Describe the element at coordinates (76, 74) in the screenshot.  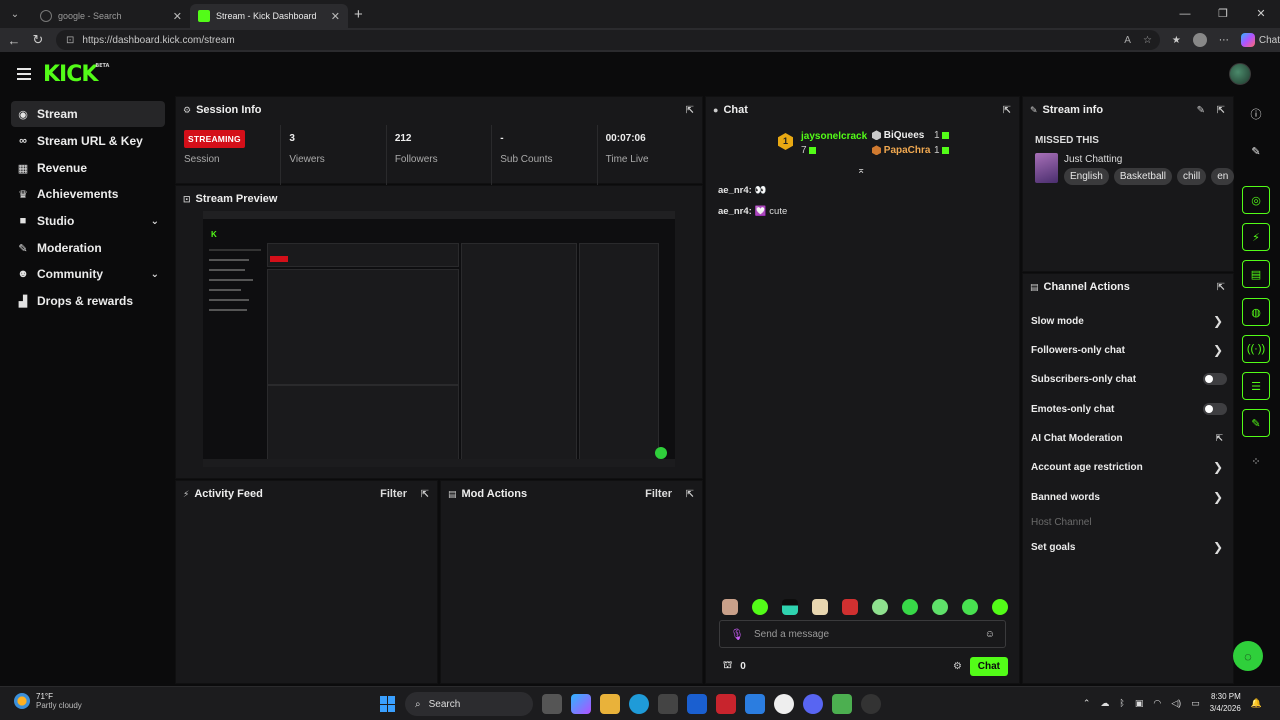
I see `kick-logo: KICK BETA` at that location.